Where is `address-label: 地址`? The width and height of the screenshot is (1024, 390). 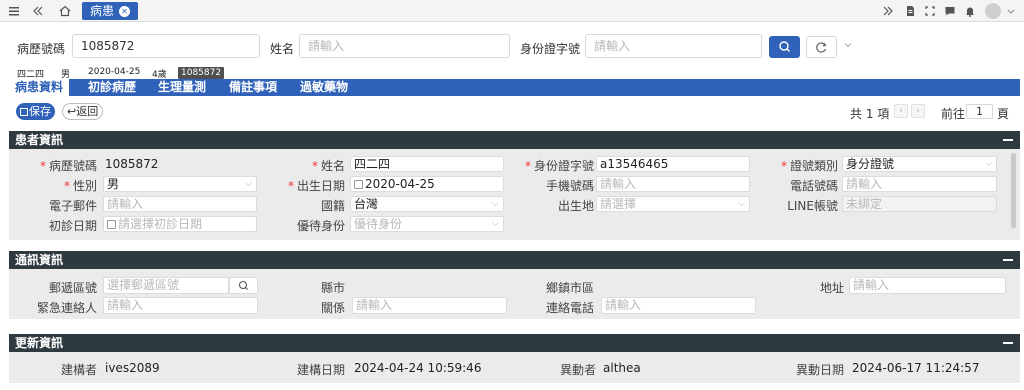
address-label: 地址 is located at coordinates (831, 288).